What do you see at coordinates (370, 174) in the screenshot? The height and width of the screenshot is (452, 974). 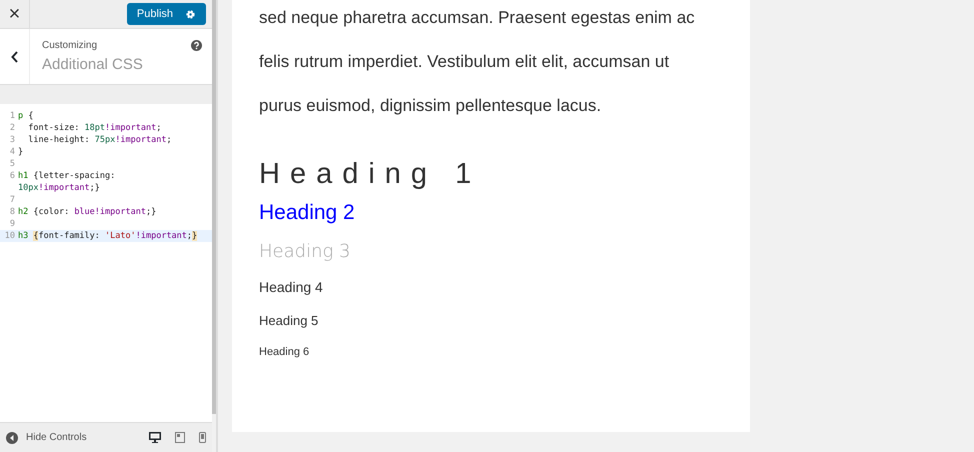 I see `heading: Heading 1` at bounding box center [370, 174].